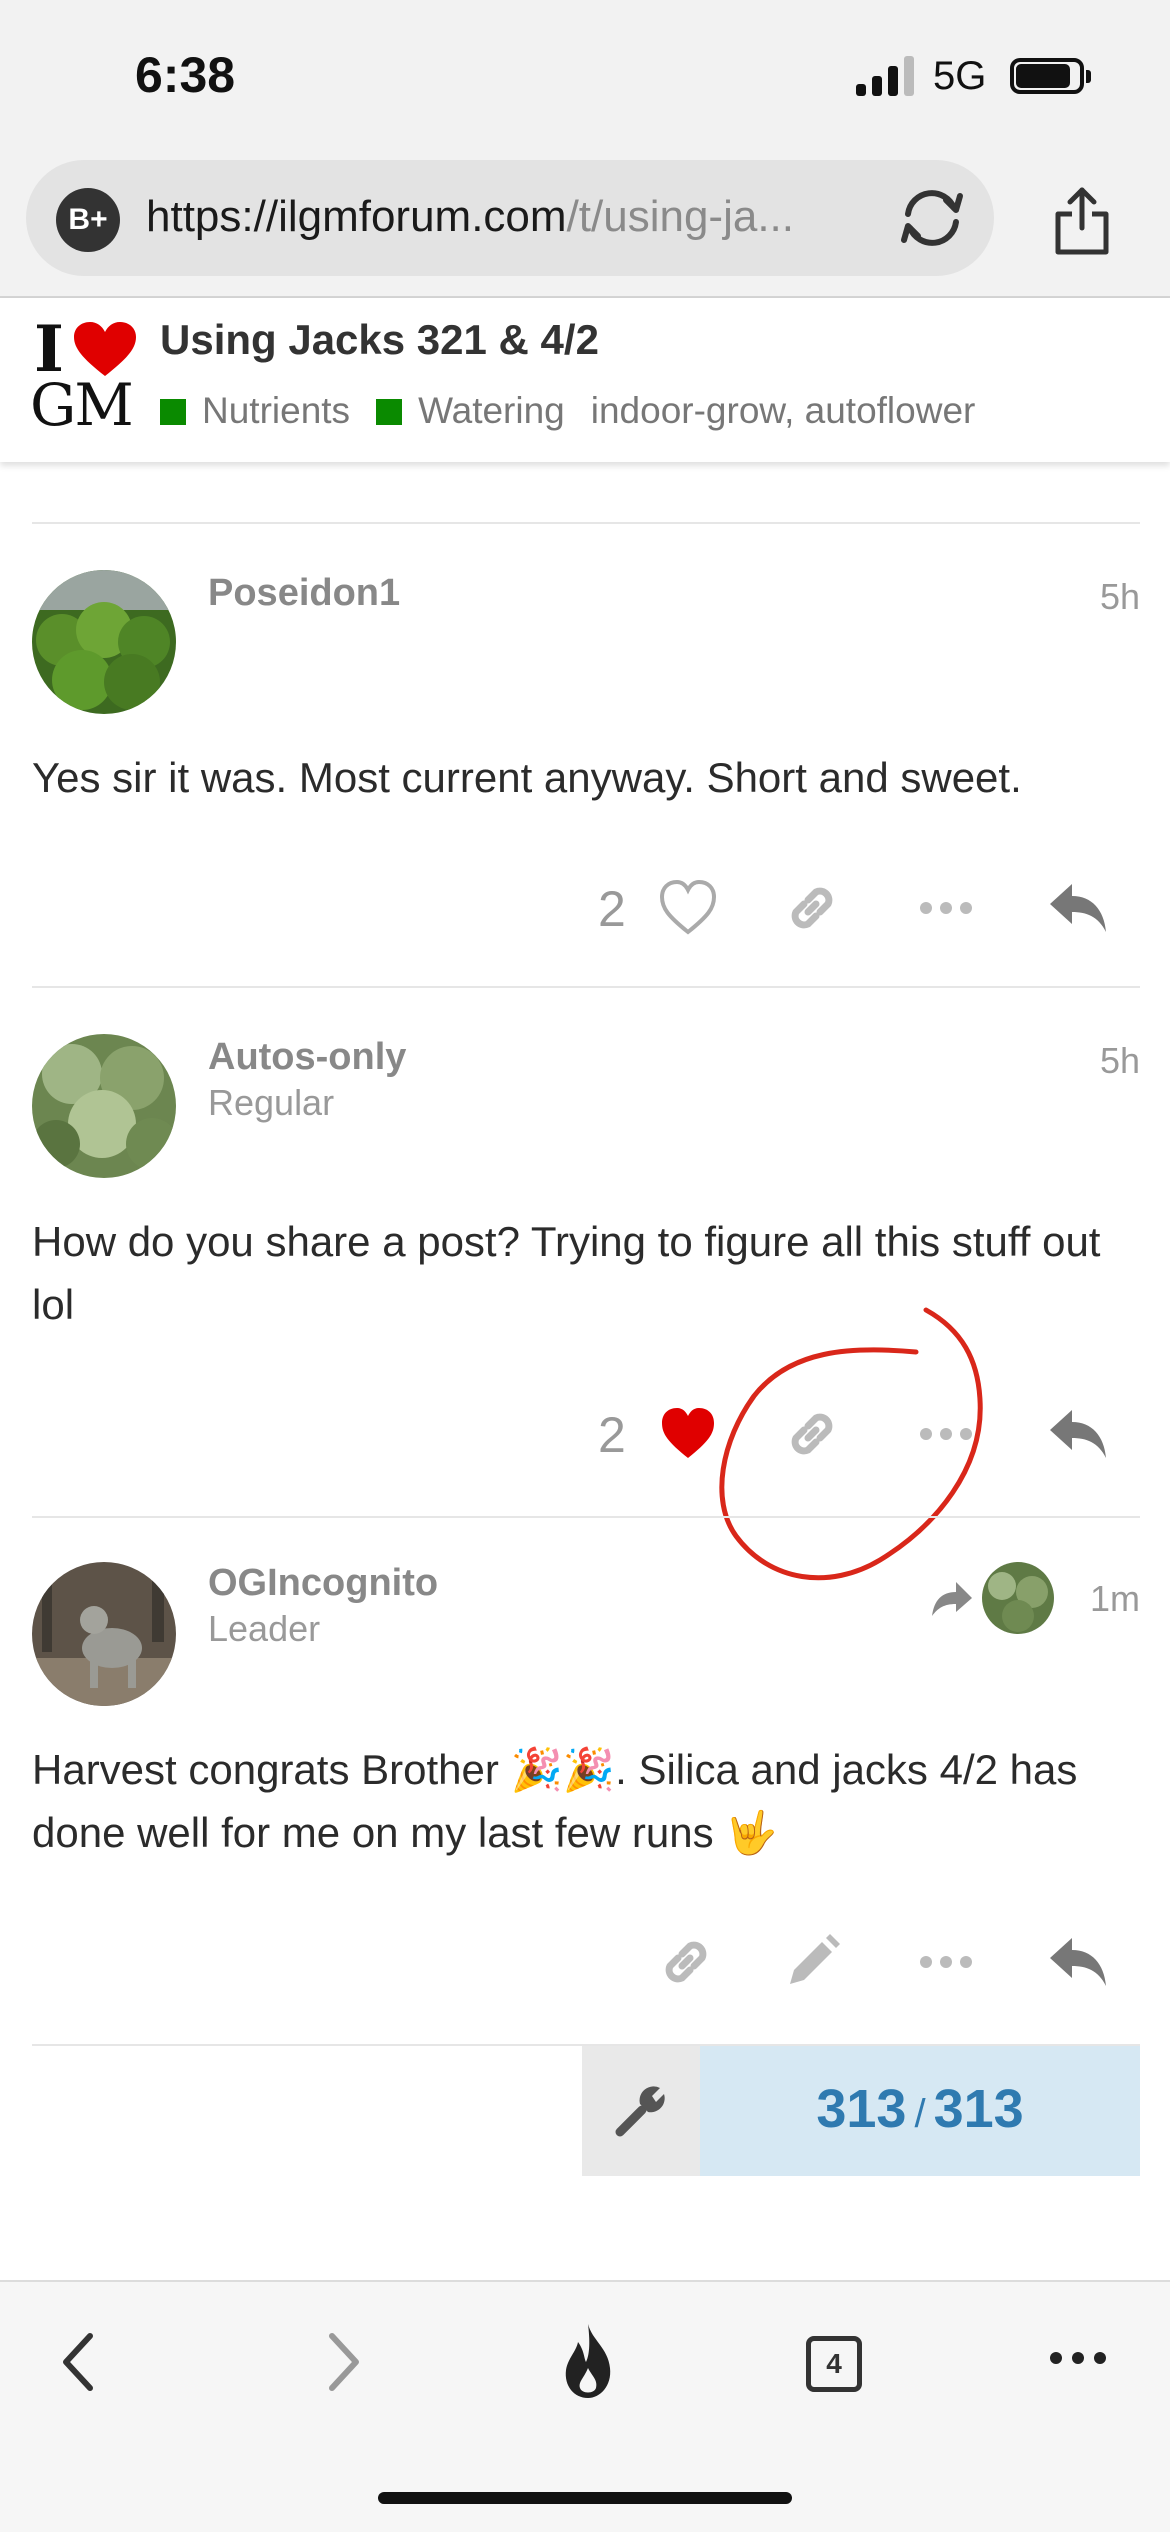 This screenshot has height=2532, width=1170. What do you see at coordinates (323, 1583) in the screenshot?
I see `post-username: OGIncognito` at bounding box center [323, 1583].